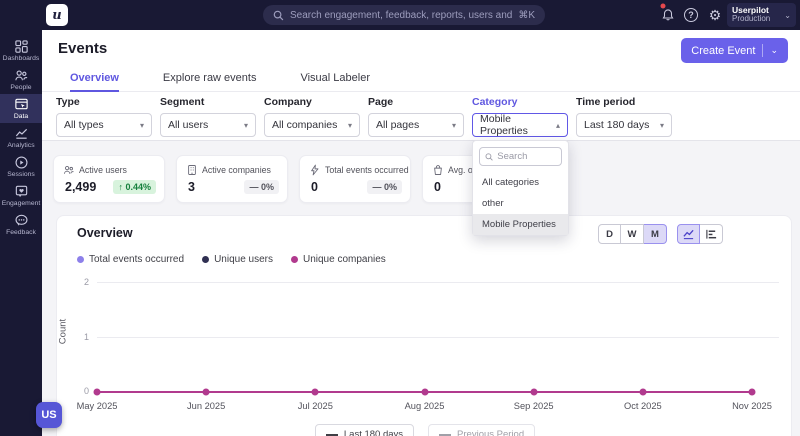 The height and width of the screenshot is (436, 800). I want to click on analytics-icon, so click(21, 133).